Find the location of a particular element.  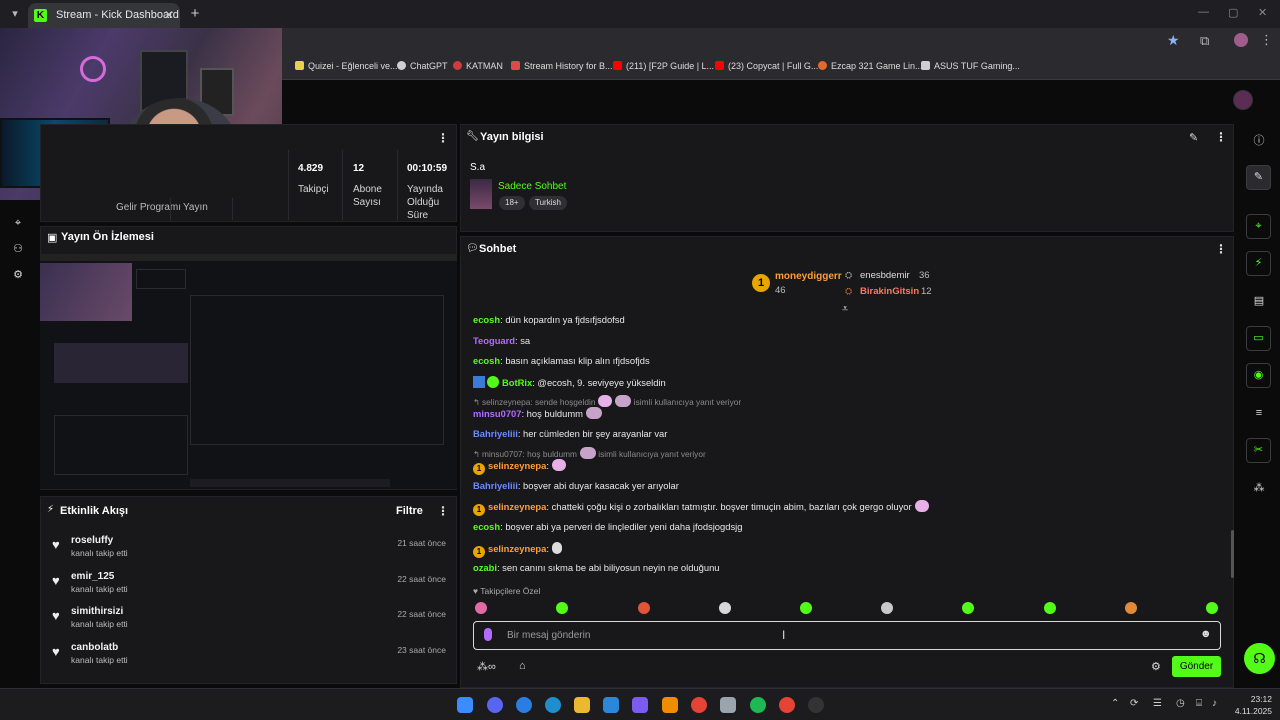

star-icon: ★ is located at coordinates (1173, 40).